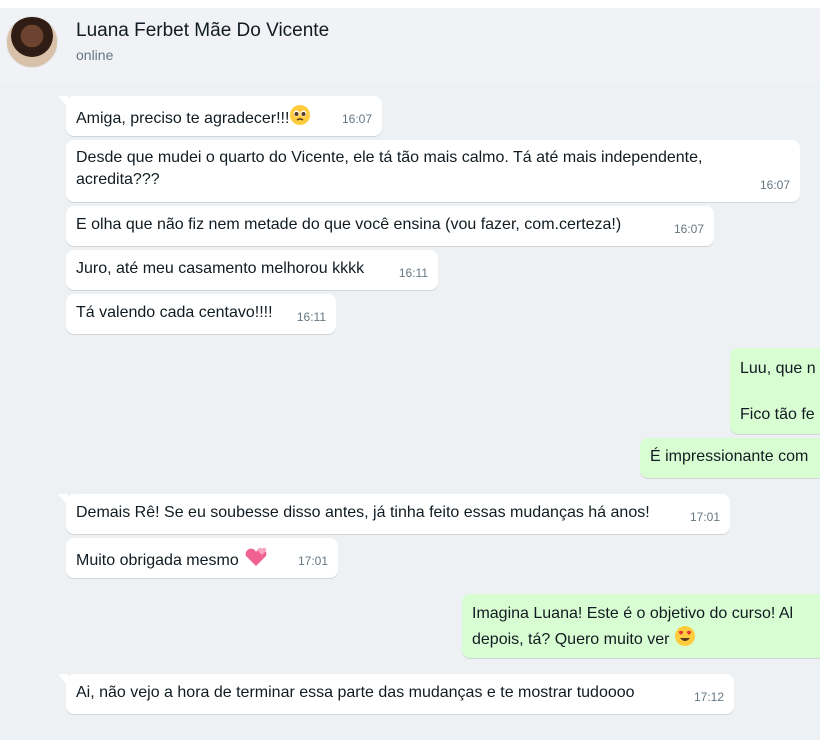 The width and height of the screenshot is (820, 747). Describe the element at coordinates (571, 639) in the screenshot. I see `message-text-line: depois, tá? Quero muito ver` at that location.